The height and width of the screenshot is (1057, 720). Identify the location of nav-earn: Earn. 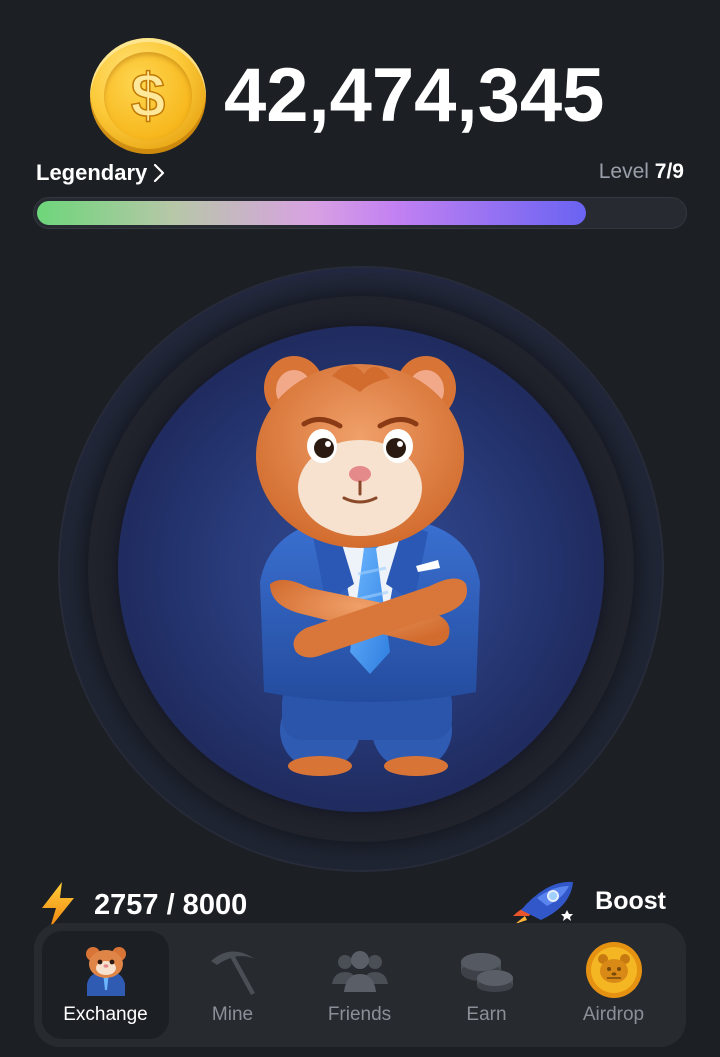
(486, 985).